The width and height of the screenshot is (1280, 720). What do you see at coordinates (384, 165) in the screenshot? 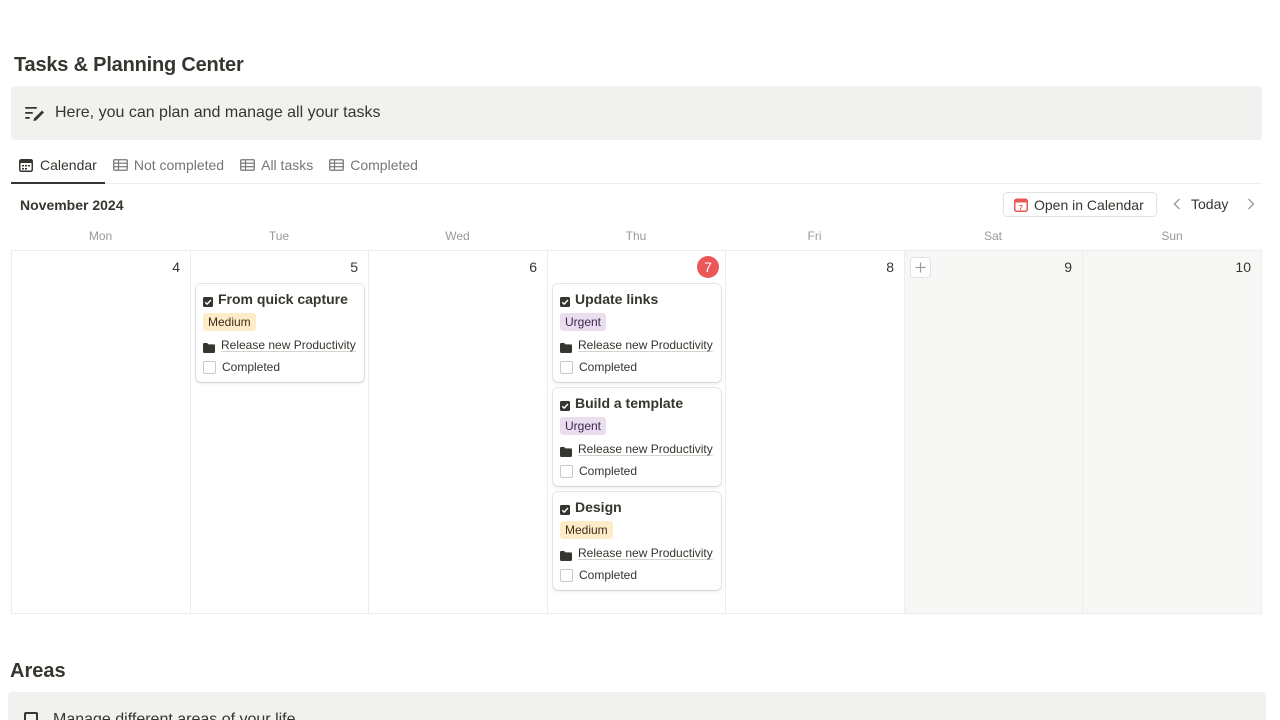
I see `tab-label: Completed` at bounding box center [384, 165].